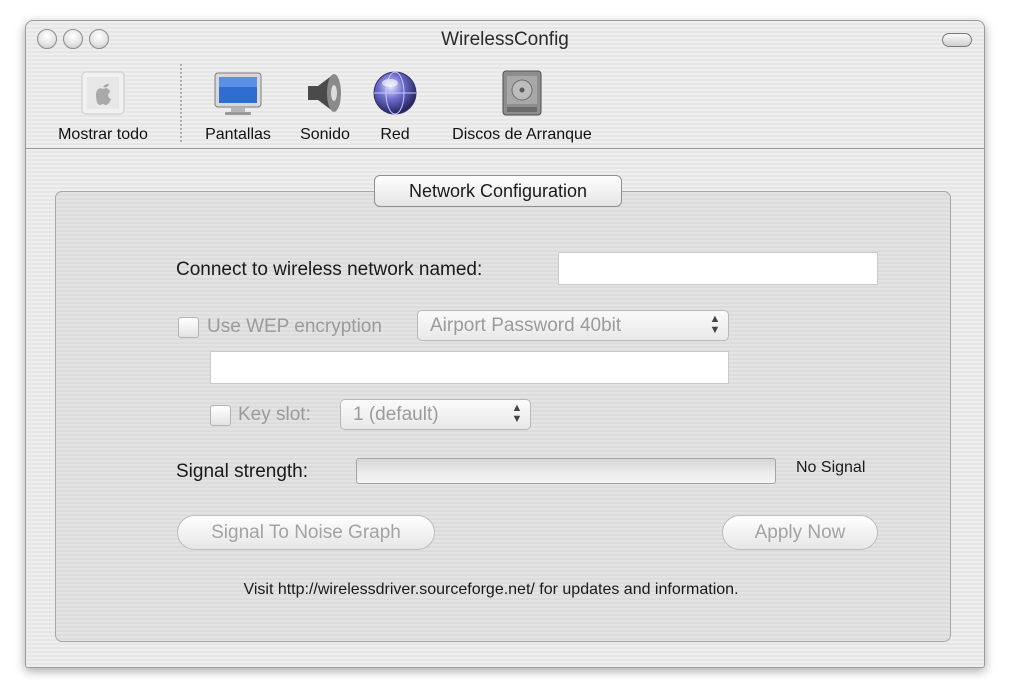 This screenshot has width=1020, height=692. I want to click on wep-type-popup: Airport Password 40bit ▲ ▼, so click(573, 325).